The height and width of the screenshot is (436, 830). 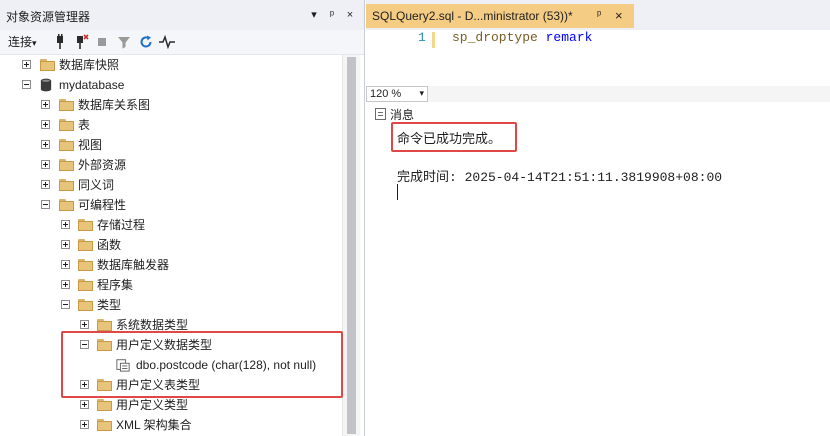 I want to click on tree-node: 视图, so click(x=171, y=145).